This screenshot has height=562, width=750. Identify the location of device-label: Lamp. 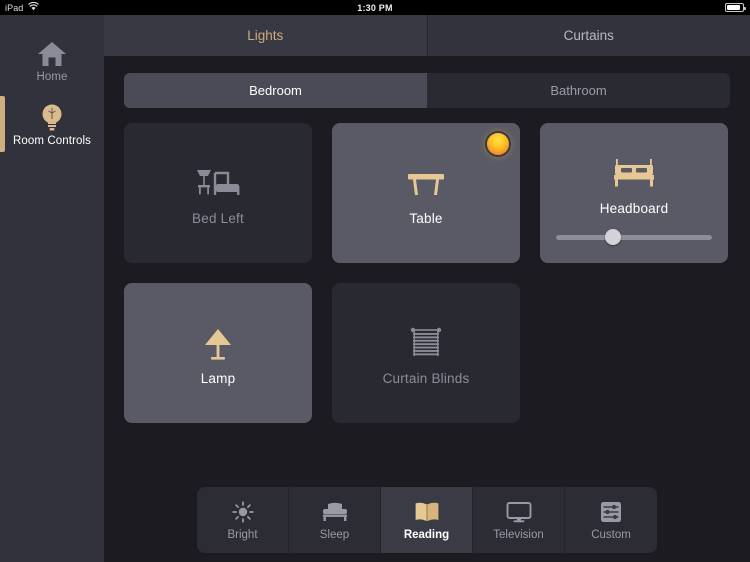
(218, 378).